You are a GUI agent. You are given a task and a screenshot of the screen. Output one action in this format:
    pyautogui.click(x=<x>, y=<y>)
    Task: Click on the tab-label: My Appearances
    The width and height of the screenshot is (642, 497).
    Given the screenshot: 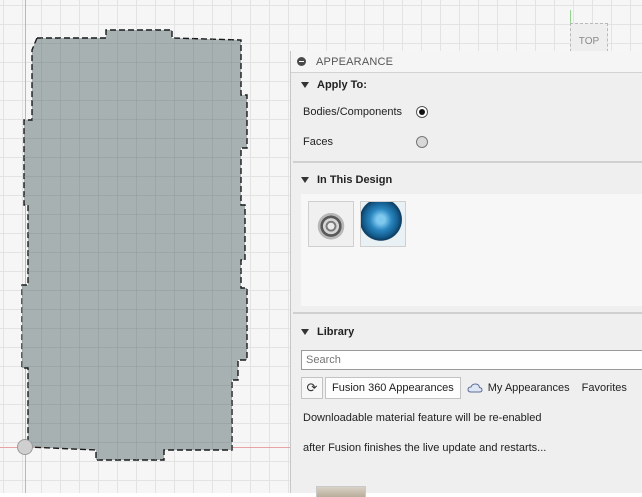 What is the action you would take?
    pyautogui.click(x=528, y=388)
    